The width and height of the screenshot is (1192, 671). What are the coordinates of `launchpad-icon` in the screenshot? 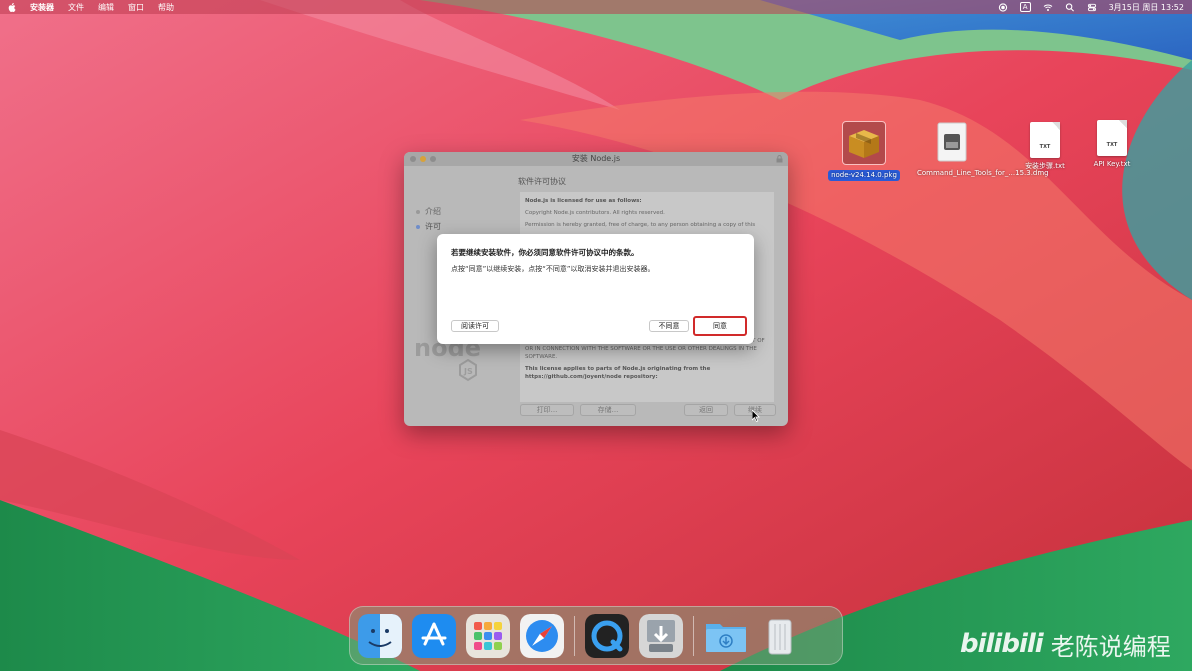 It's located at (488, 635).